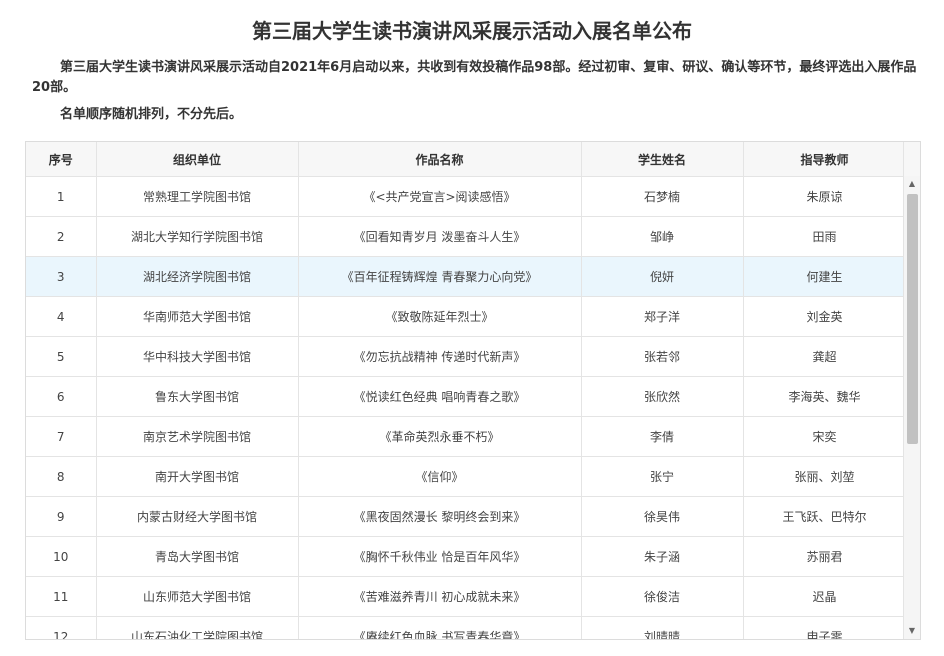  Describe the element at coordinates (912, 319) in the screenshot. I see `scroll-thumb` at that location.